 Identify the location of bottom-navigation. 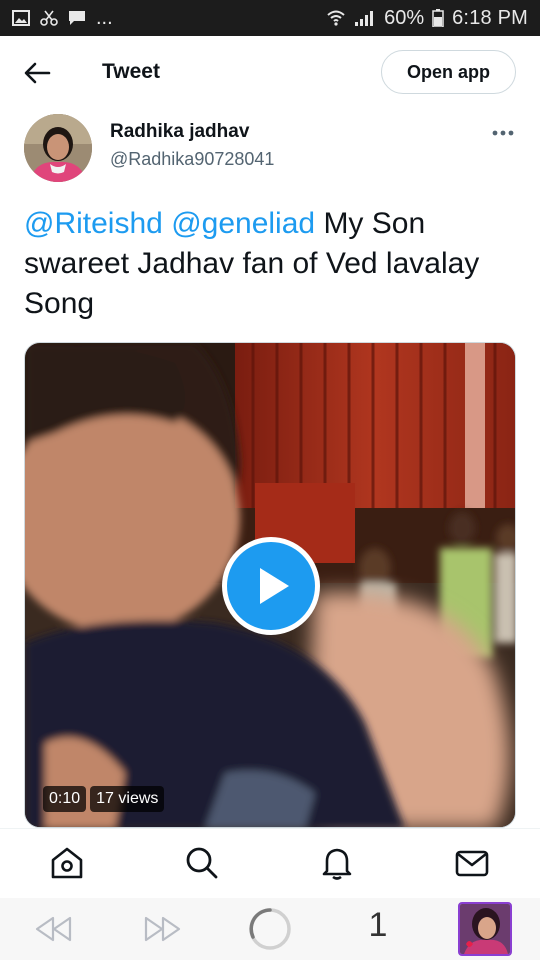
(270, 863).